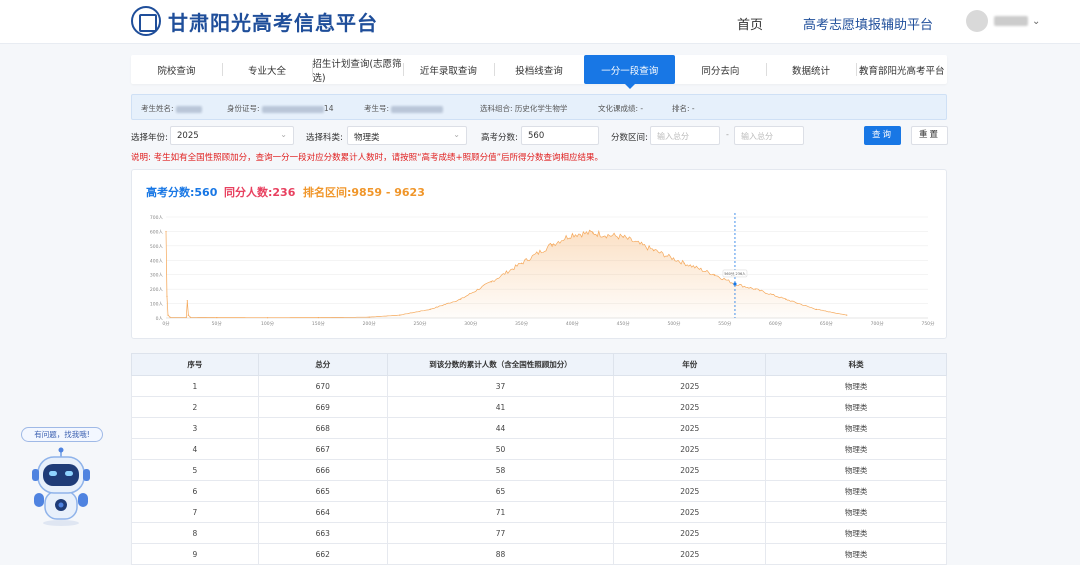 This screenshot has width=1080, height=565. I want to click on x-tick-label: 600分, so click(776, 323).